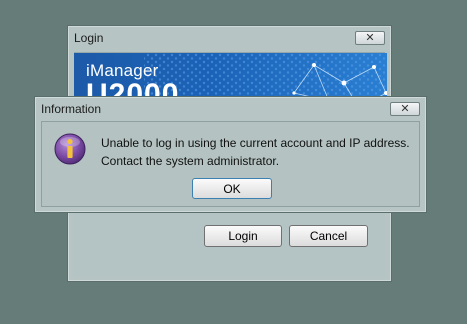 Image resolution: width=467 pixels, height=324 pixels. Describe the element at coordinates (190, 161) in the screenshot. I see `message-line: Contact the system administrator.` at that location.